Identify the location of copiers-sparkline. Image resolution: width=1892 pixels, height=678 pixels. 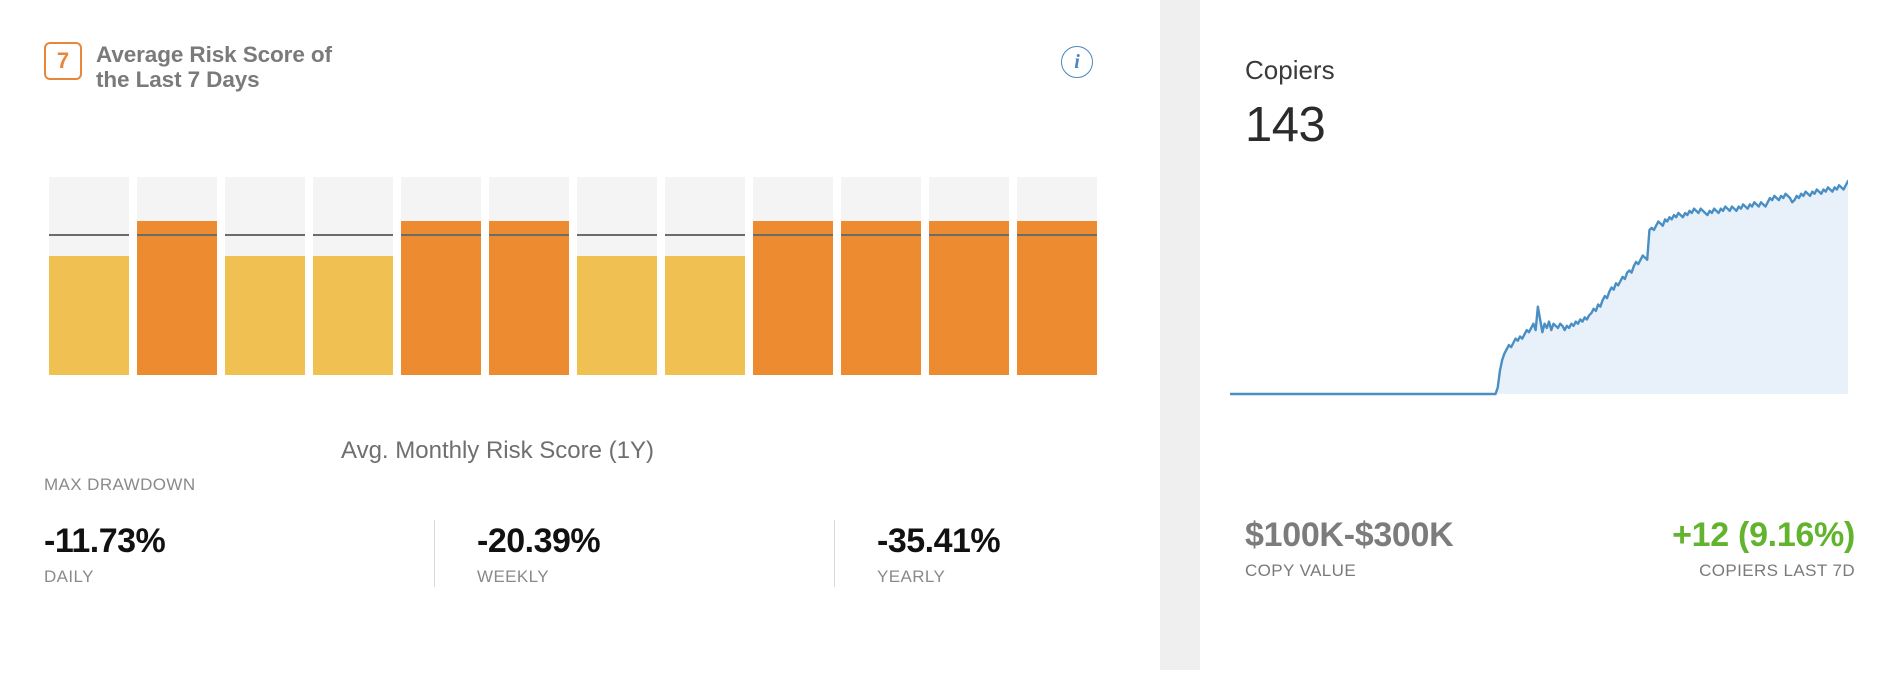
(1539, 287).